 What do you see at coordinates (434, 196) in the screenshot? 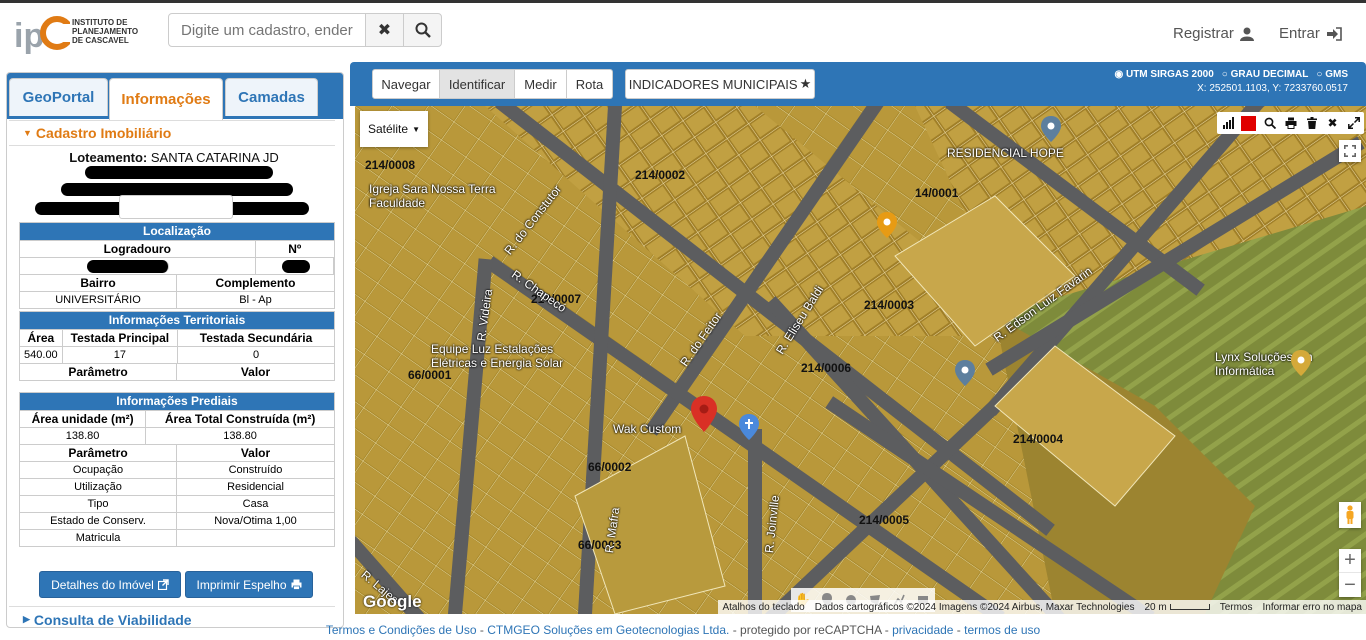
I see `poi-label: Igreja Sara Nossa Terra Faculdade` at bounding box center [434, 196].